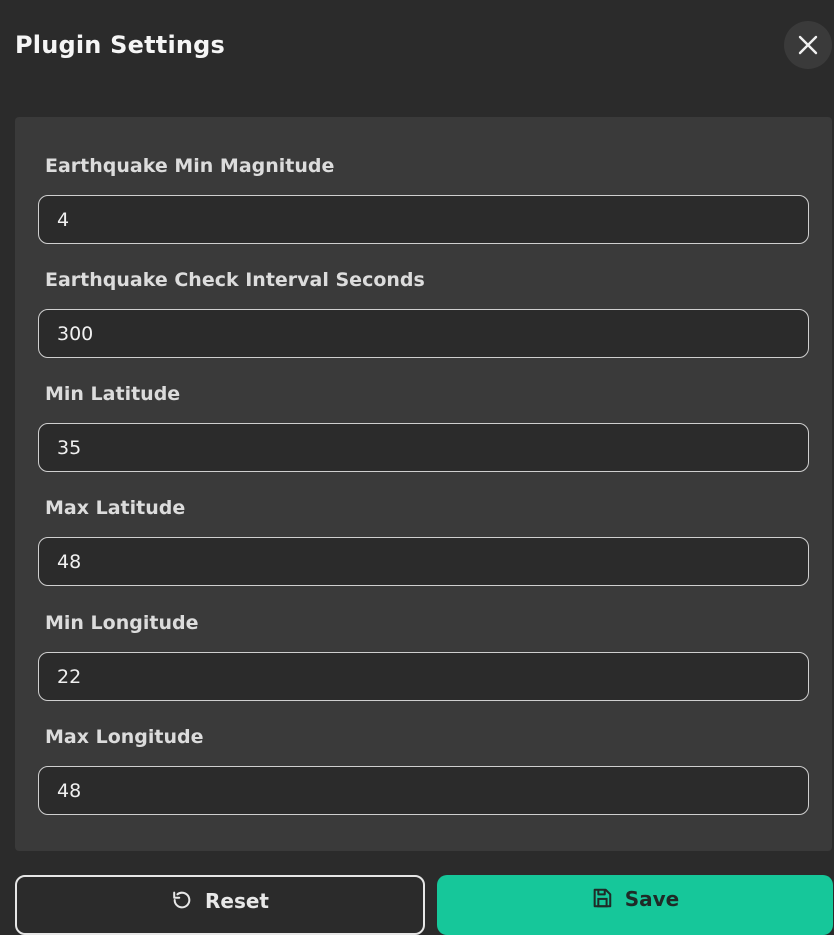 This screenshot has height=935, width=834. Describe the element at coordinates (423, 219) in the screenshot. I see `earthquake-min-magnitude-input` at that location.